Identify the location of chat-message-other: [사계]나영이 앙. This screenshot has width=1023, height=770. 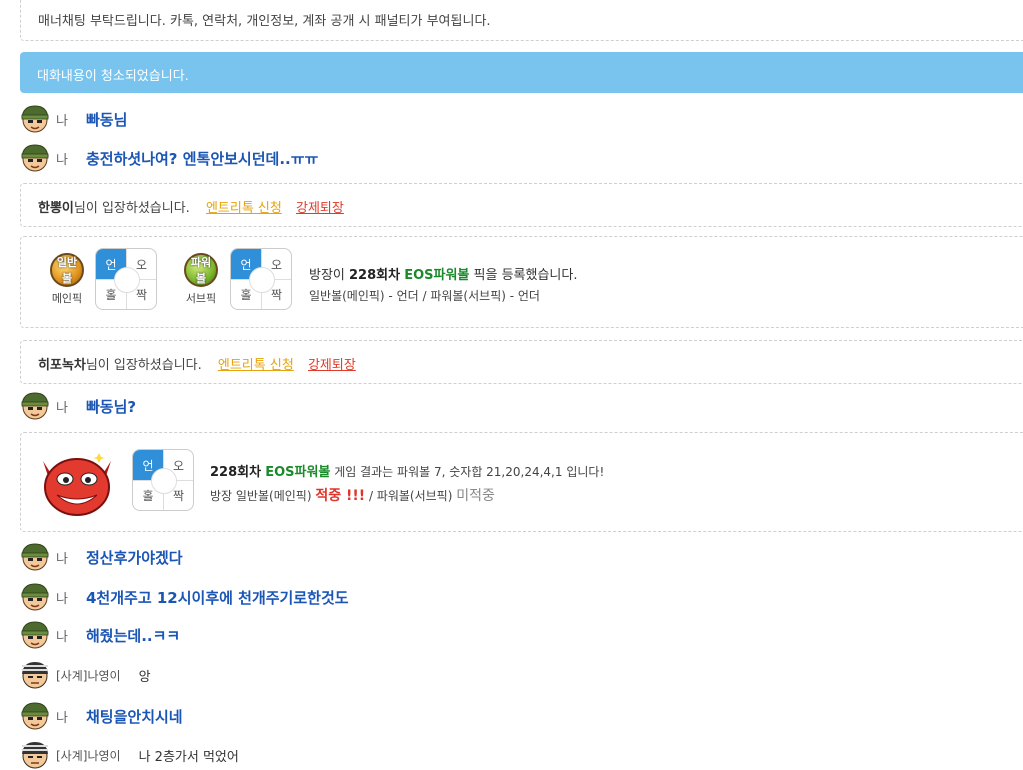
(85, 675).